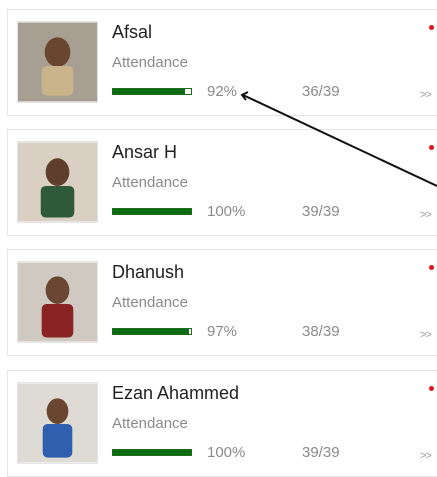  Describe the element at coordinates (222, 91) in the screenshot. I see `attendance-percent: 92%` at that location.